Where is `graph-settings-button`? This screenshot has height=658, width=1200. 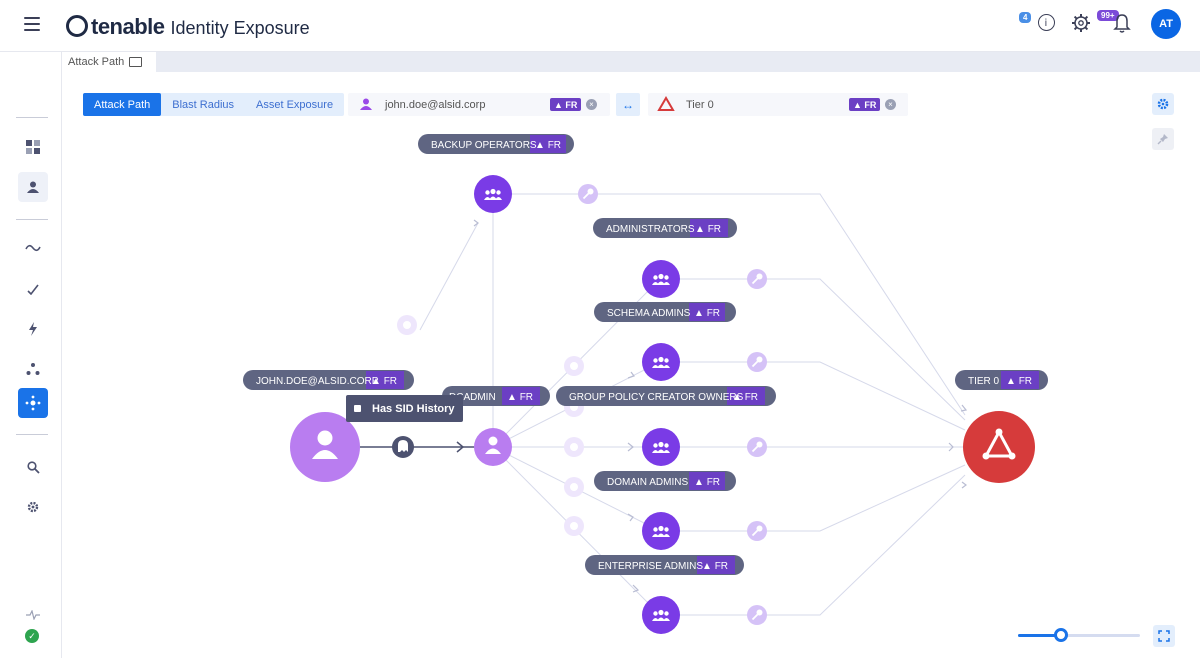
graph-settings-button is located at coordinates (1163, 104).